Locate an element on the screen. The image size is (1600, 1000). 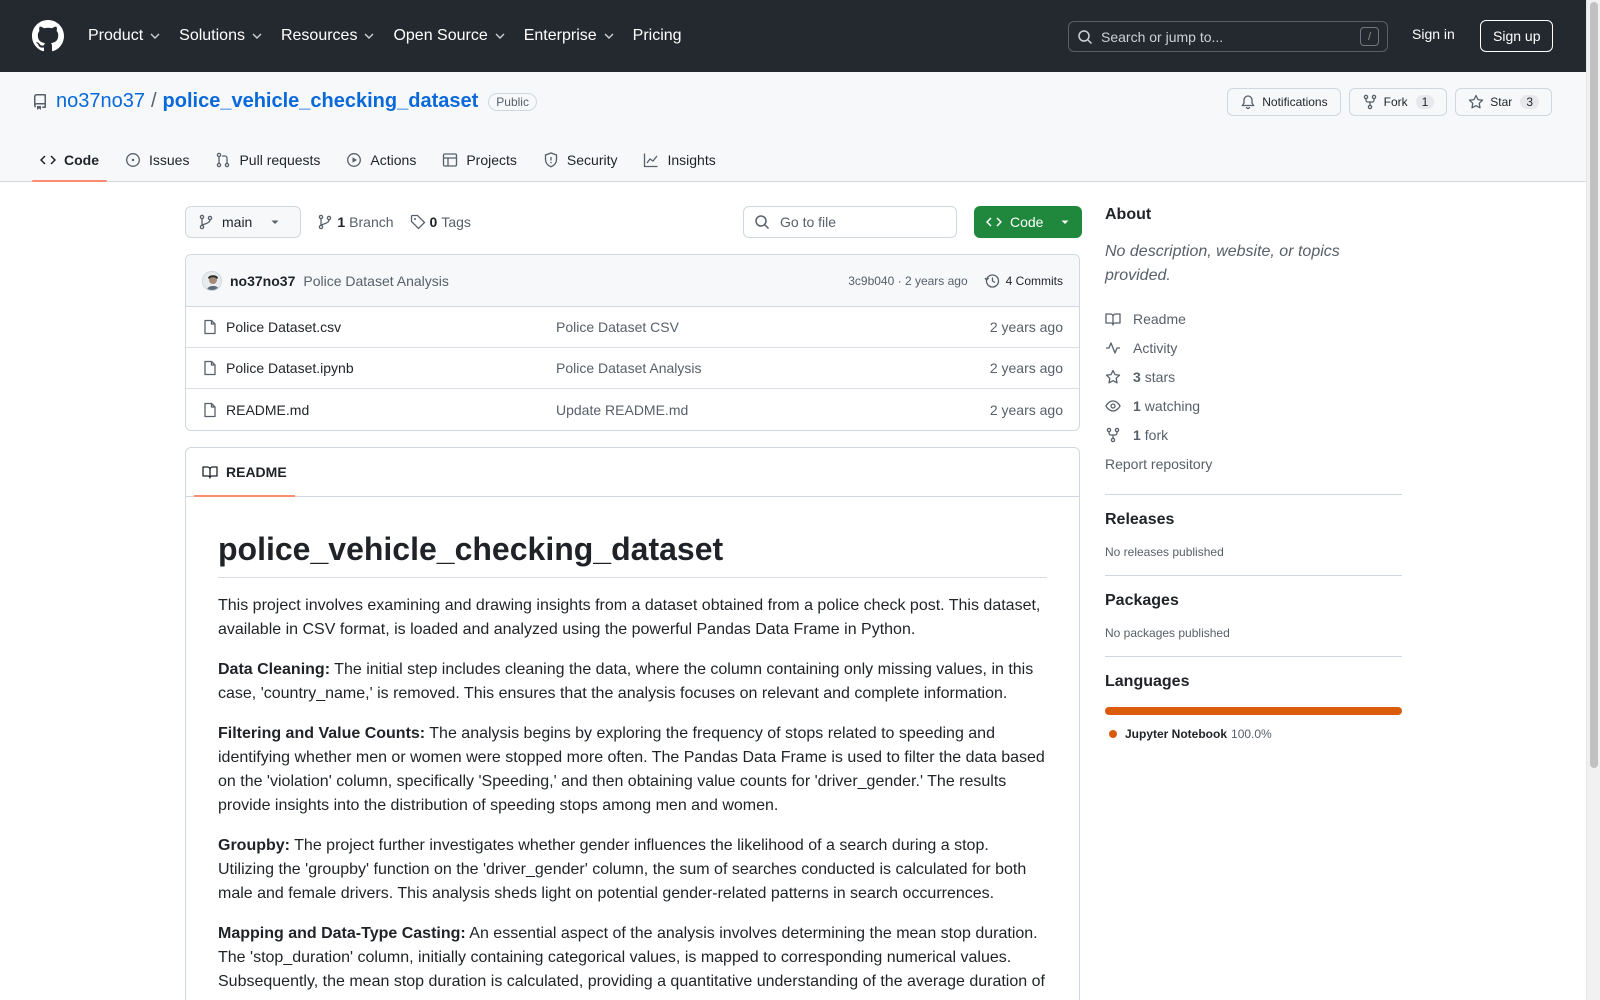
code-icon is located at coordinates (48, 160).